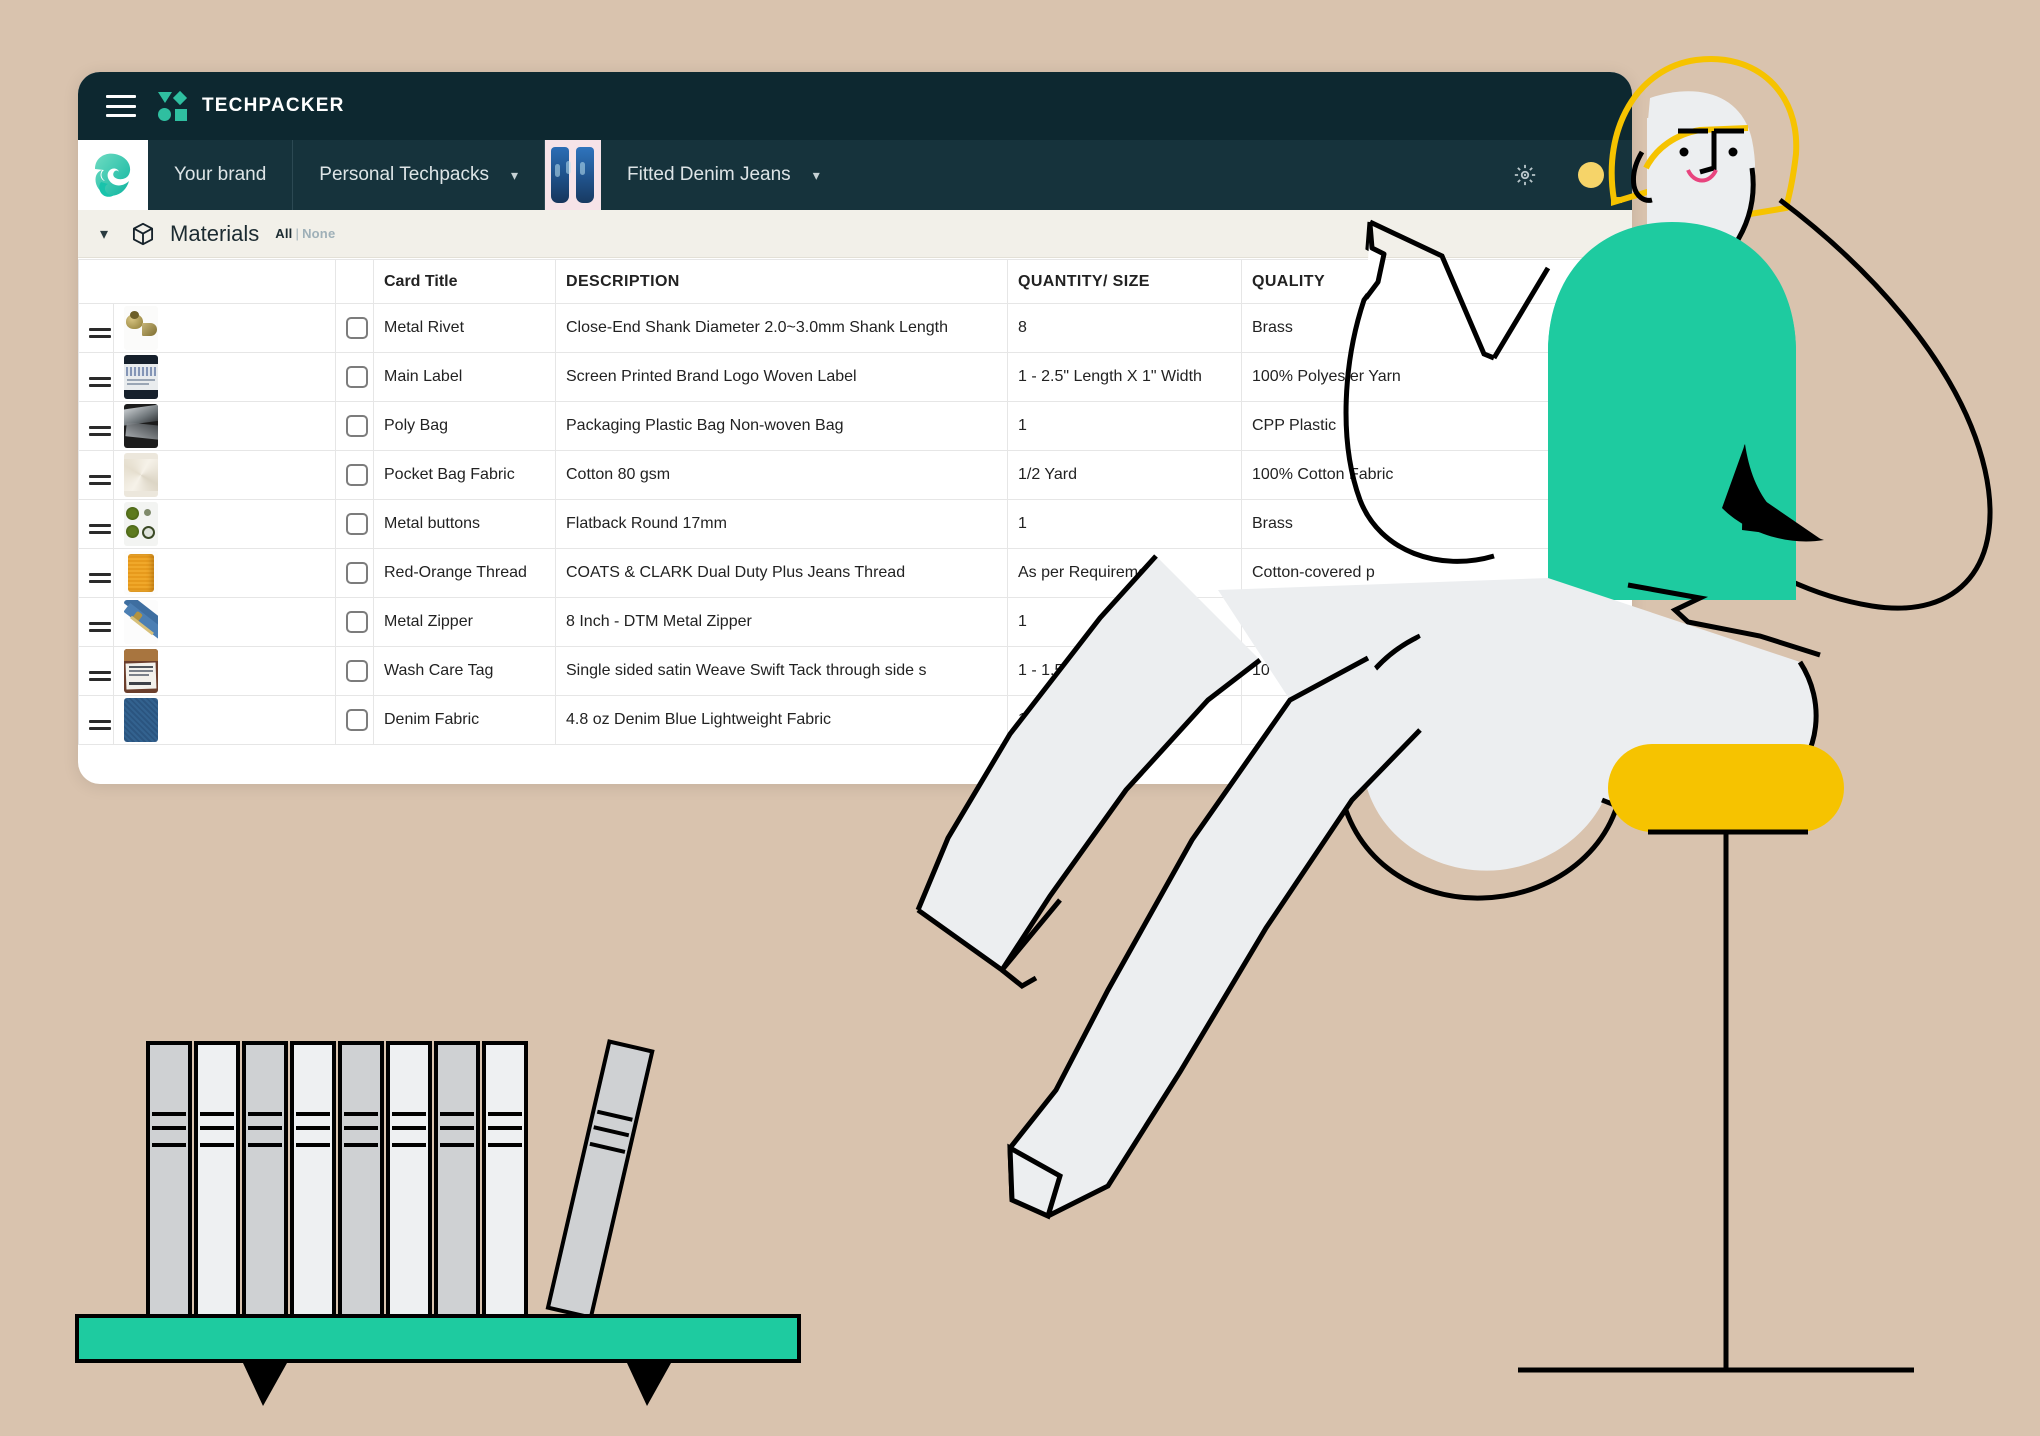  What do you see at coordinates (113, 175) in the screenshot?
I see `chameleon-logo-icon` at bounding box center [113, 175].